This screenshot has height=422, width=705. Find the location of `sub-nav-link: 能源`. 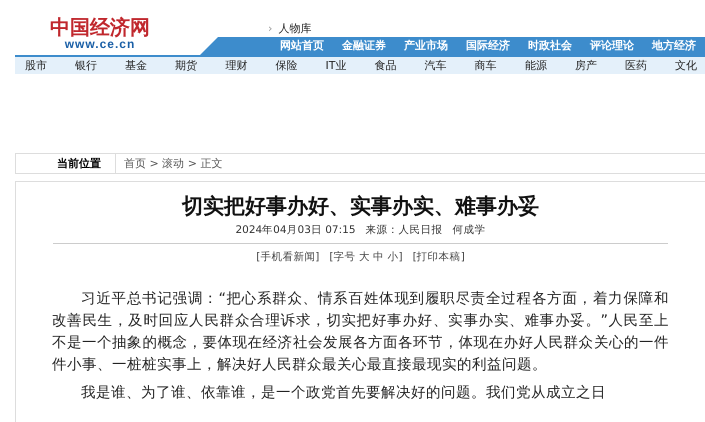

sub-nav-link: 能源 is located at coordinates (535, 65).